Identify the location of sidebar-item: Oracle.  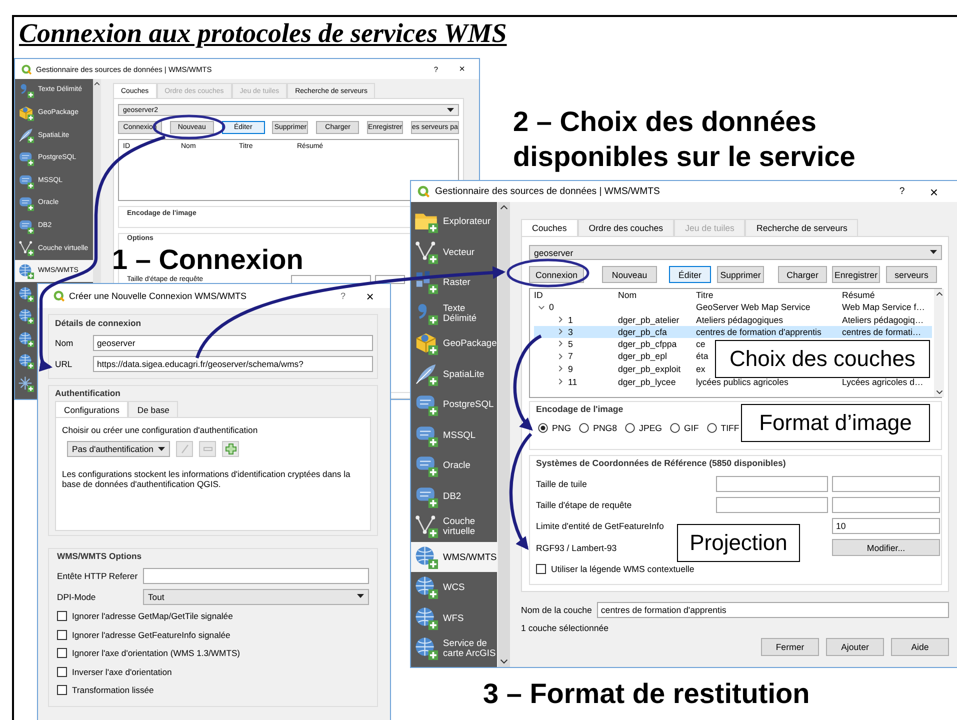
(454, 465).